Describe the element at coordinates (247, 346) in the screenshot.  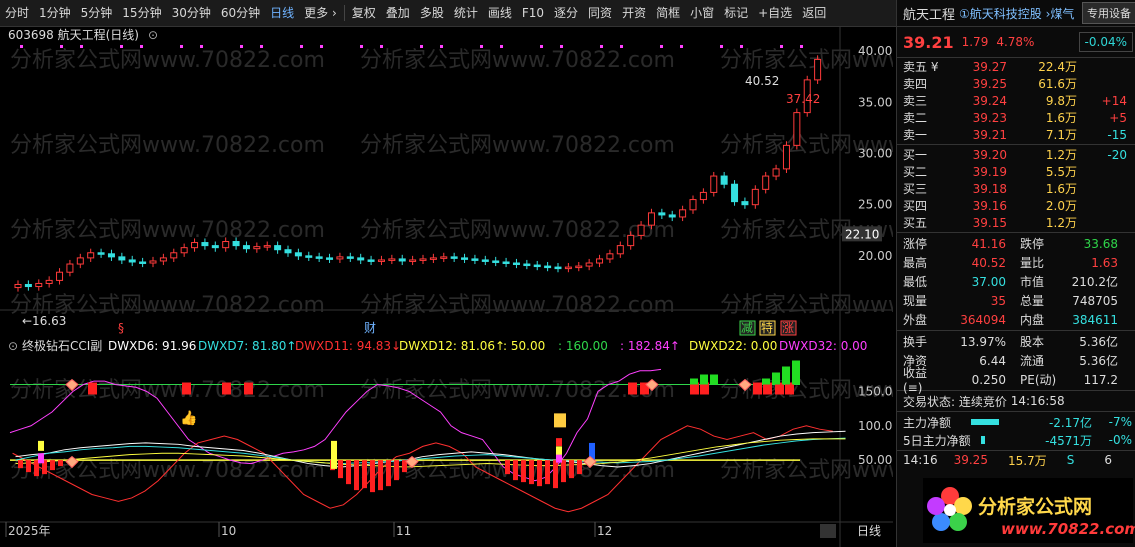
I see `indicator-value-1: DWXD7: 81.80↑` at that location.